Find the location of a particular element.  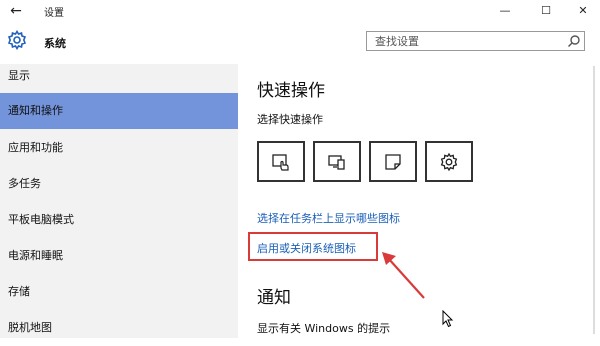

windows-tips-label: 显示有关 Windows 的提示 is located at coordinates (324, 328).